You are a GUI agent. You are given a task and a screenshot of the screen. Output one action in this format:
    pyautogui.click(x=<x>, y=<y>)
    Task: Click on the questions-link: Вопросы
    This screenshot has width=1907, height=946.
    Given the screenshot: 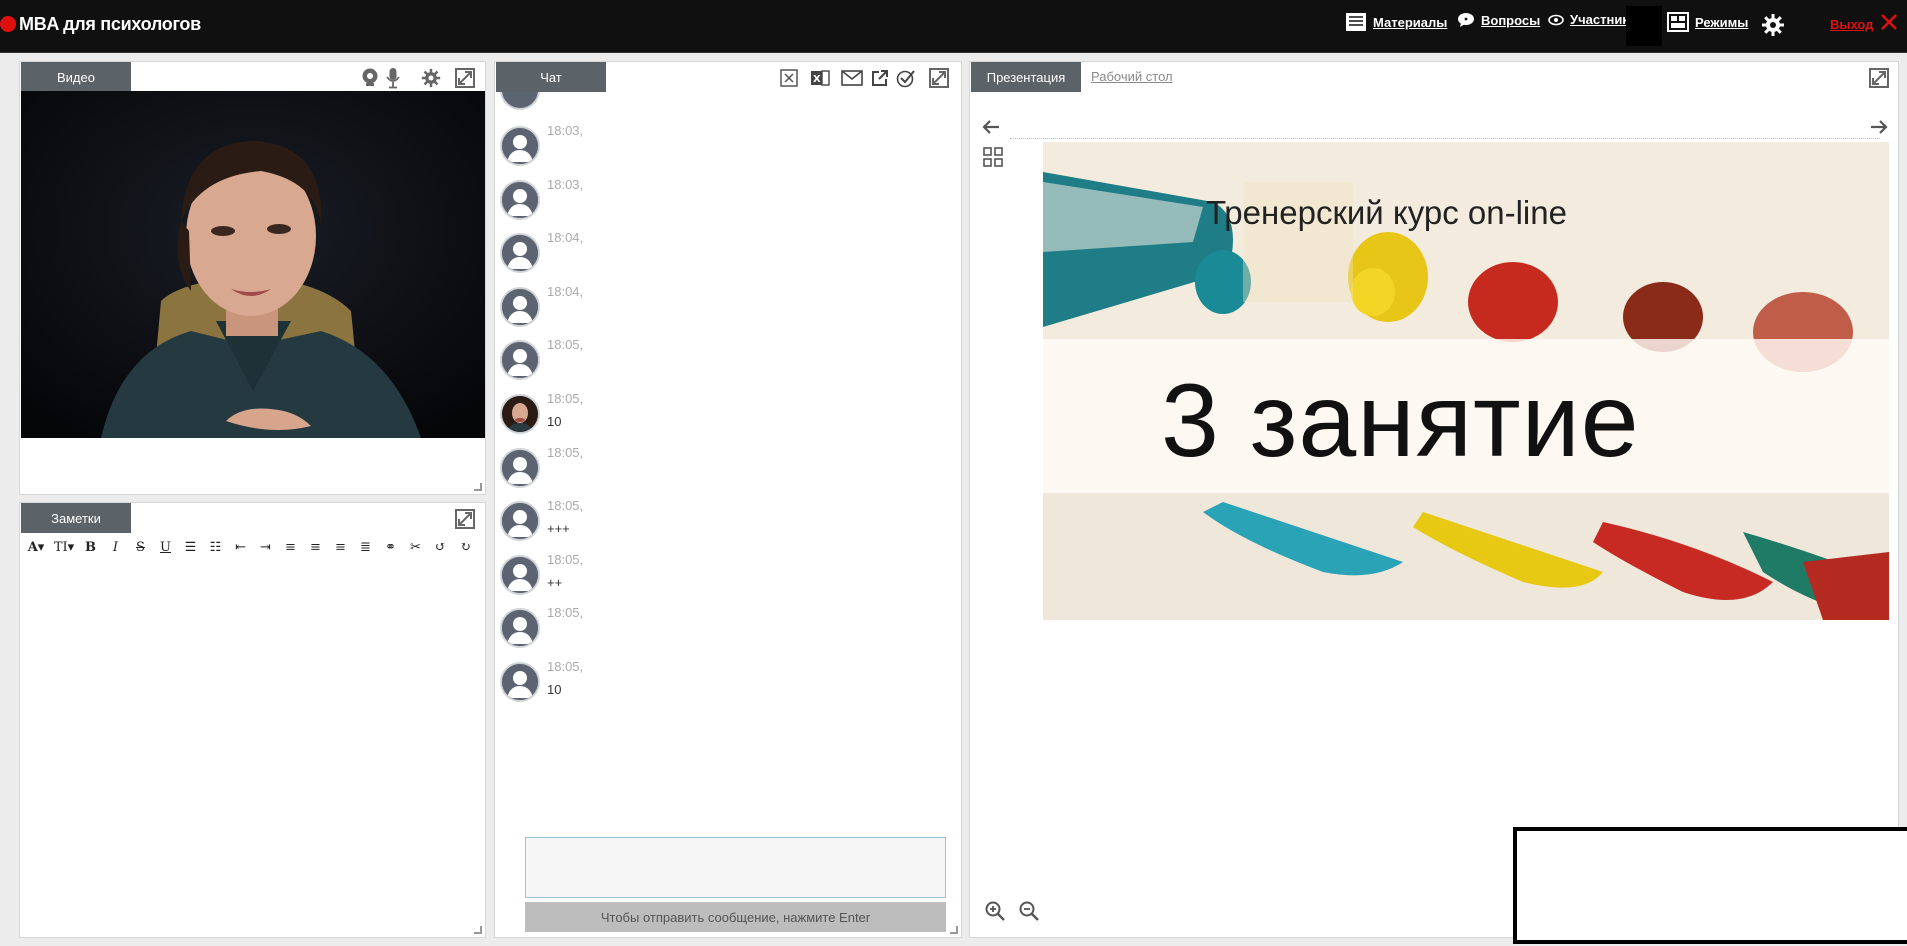 What is the action you would take?
    pyautogui.click(x=1498, y=20)
    